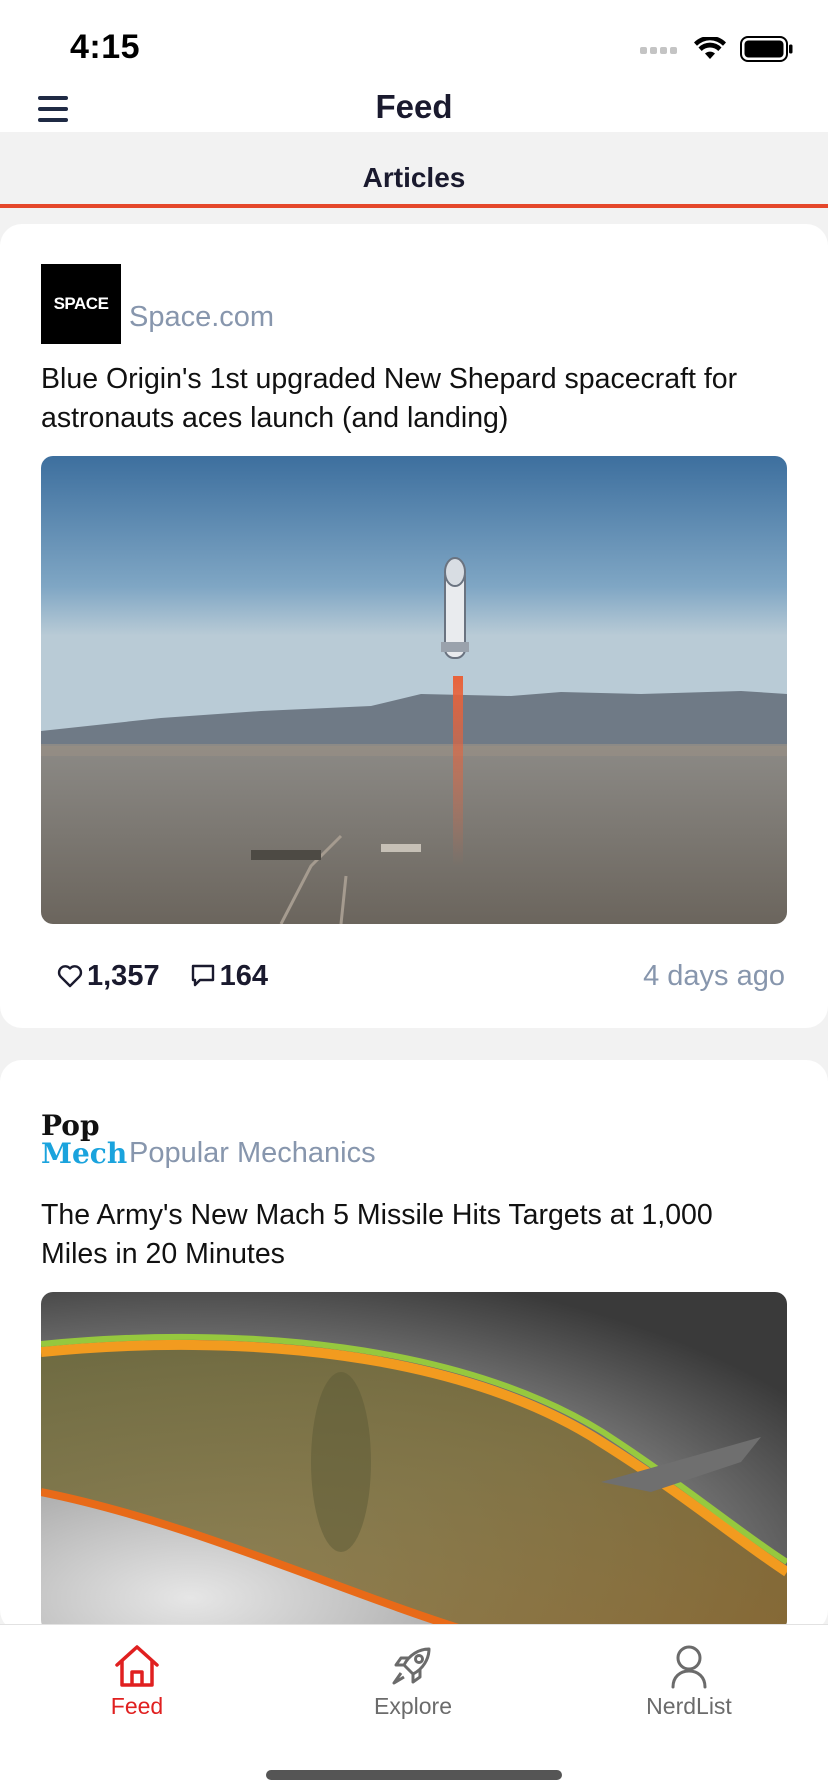 This screenshot has height=1792, width=828. I want to click on status-time: 4:15, so click(105, 47).